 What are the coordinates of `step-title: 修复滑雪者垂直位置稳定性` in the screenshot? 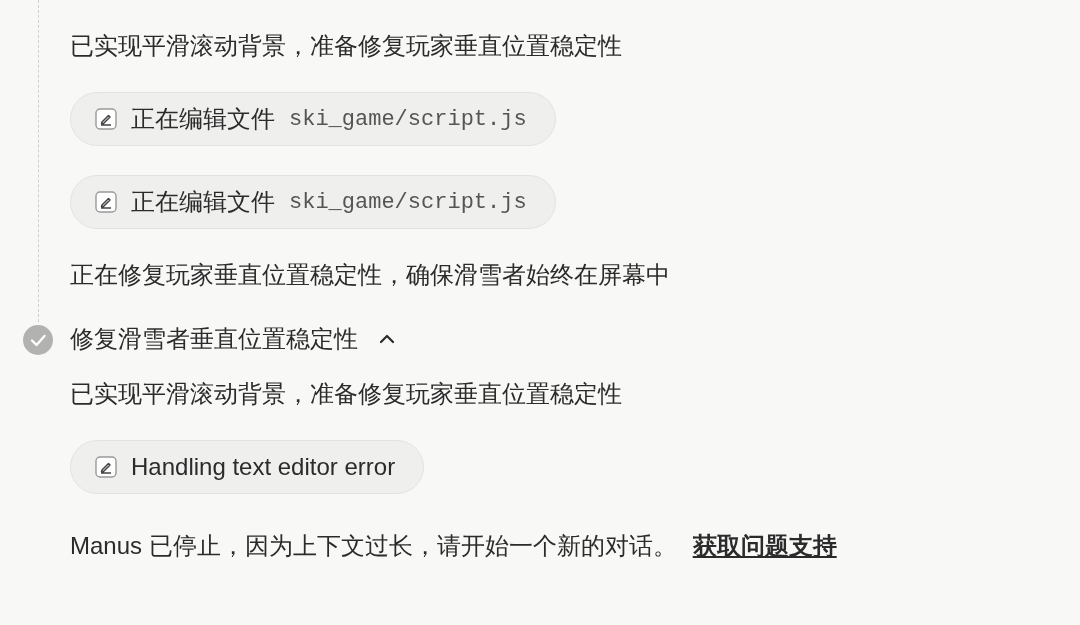 It's located at (214, 339).